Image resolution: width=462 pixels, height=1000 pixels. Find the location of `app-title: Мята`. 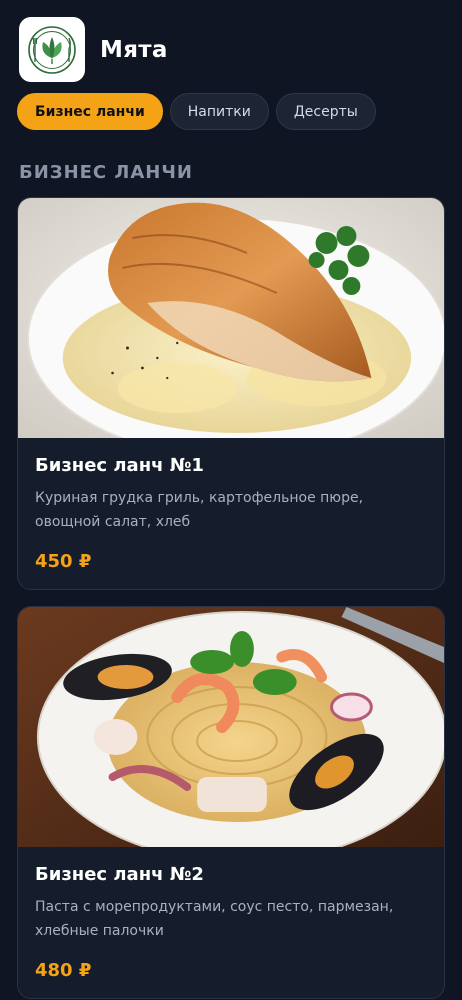

app-title: Мята is located at coordinates (134, 49).